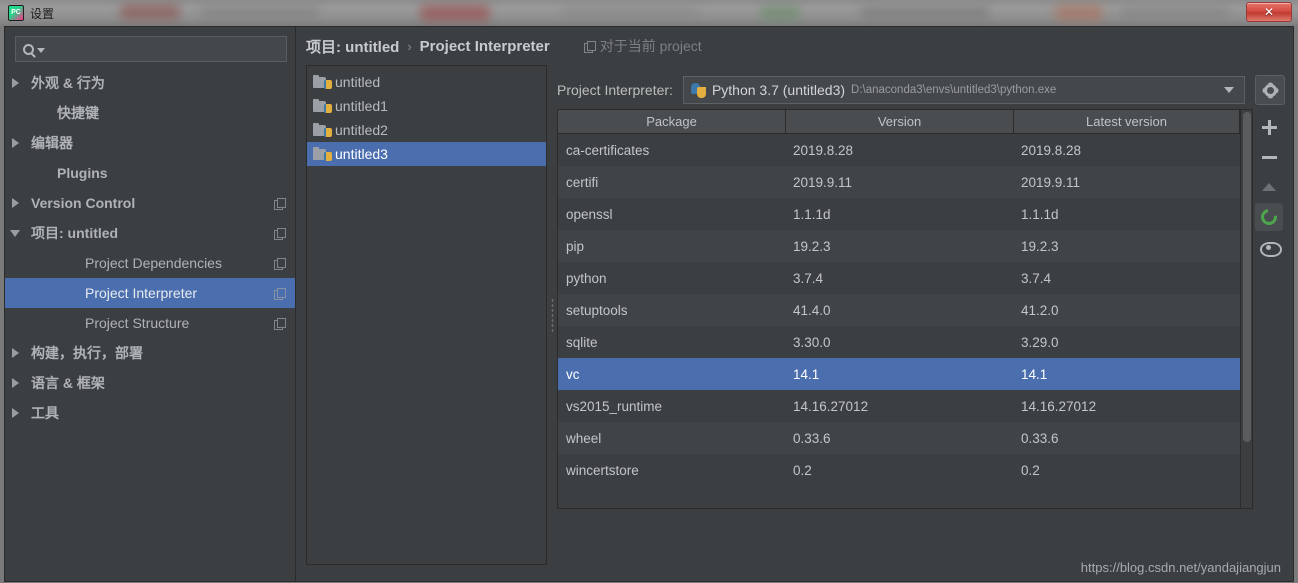 This screenshot has width=1298, height=583. Describe the element at coordinates (150, 353) in the screenshot. I see `sidebar-item-9: 构建，执行，部署` at that location.